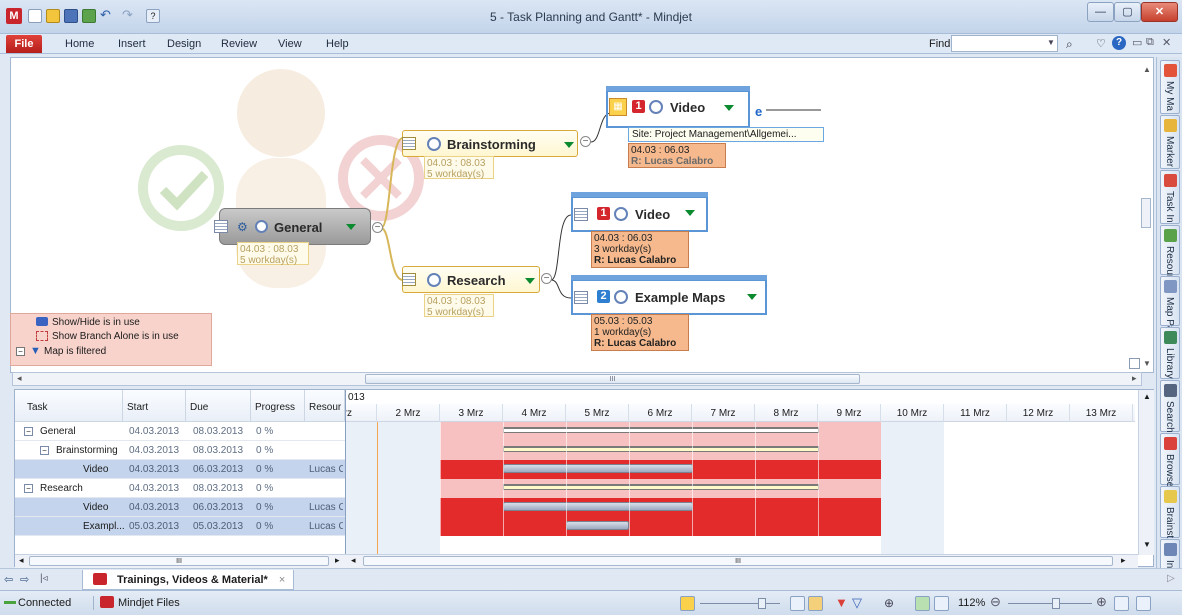  I want to click on col-resource: Resour, so click(325, 406).